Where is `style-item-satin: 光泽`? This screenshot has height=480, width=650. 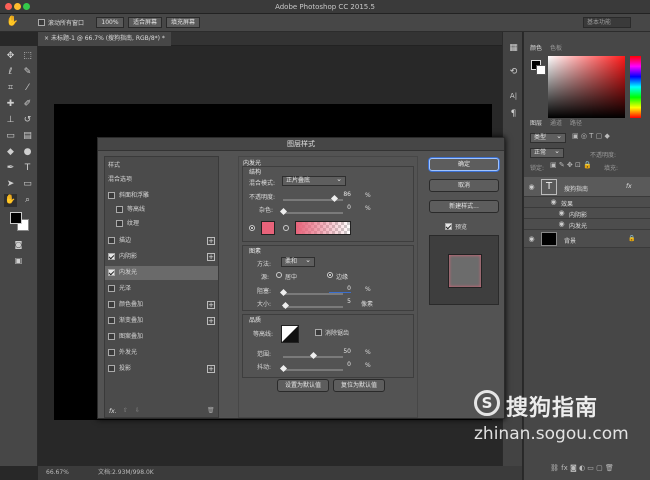 style-item-satin: 光泽 is located at coordinates (161, 289).